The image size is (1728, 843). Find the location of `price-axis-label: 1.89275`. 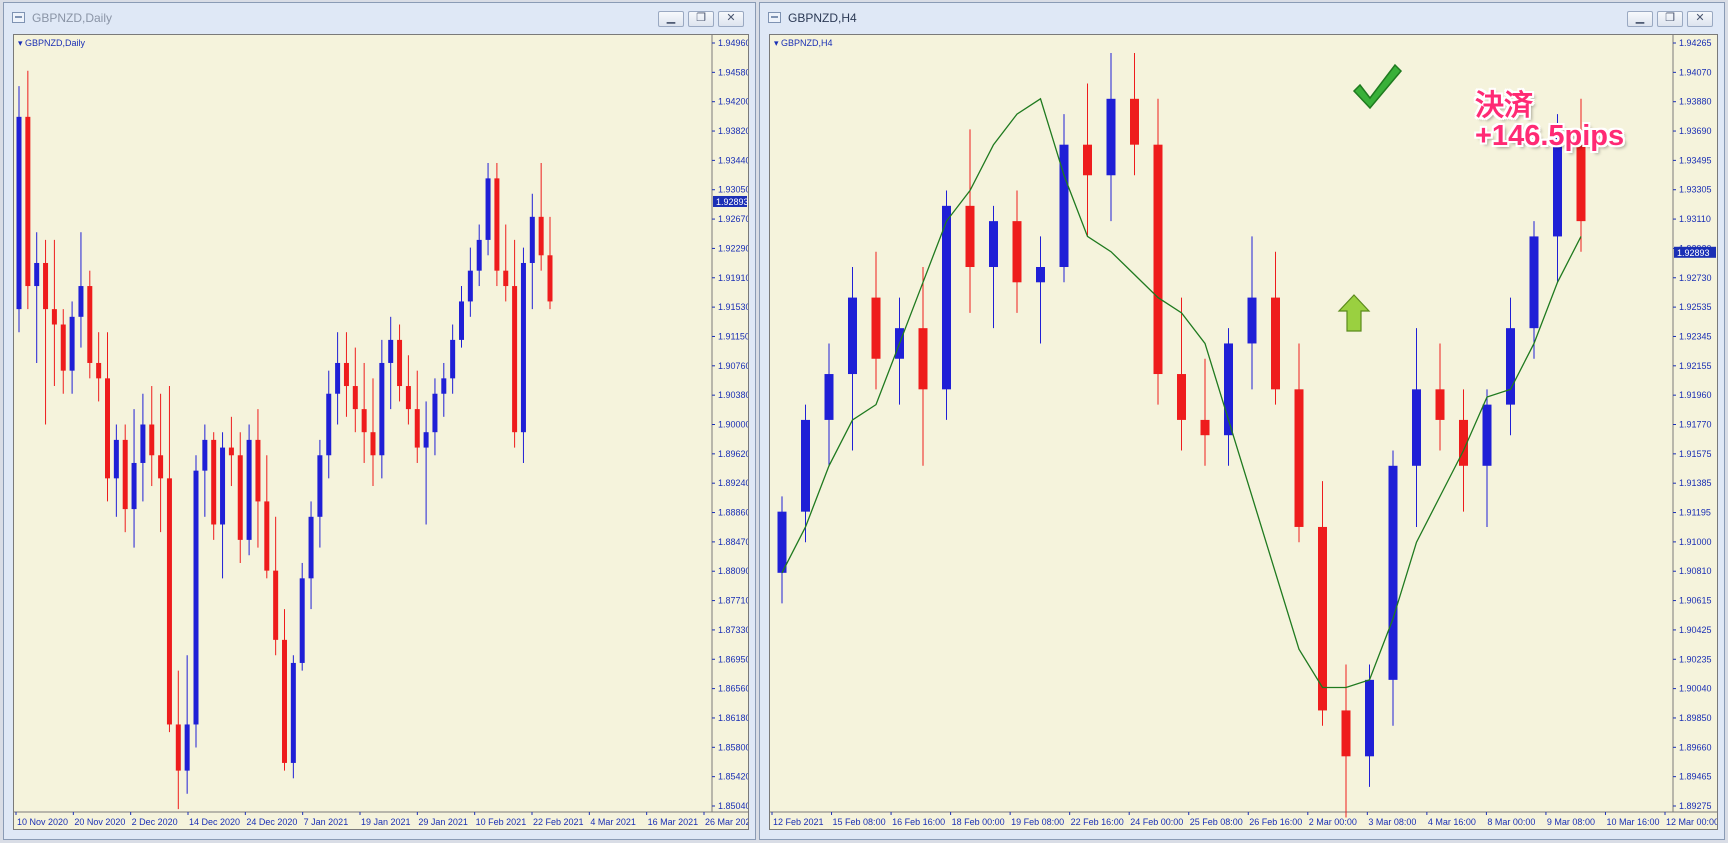

price-axis-label: 1.89275 is located at coordinates (1695, 806).